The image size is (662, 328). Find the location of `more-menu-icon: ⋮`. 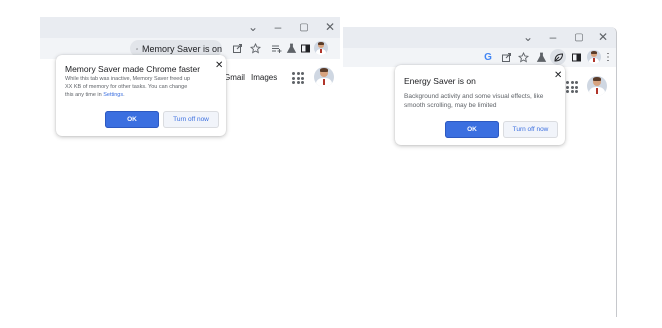

more-menu-icon: ⋮ is located at coordinates (608, 57).